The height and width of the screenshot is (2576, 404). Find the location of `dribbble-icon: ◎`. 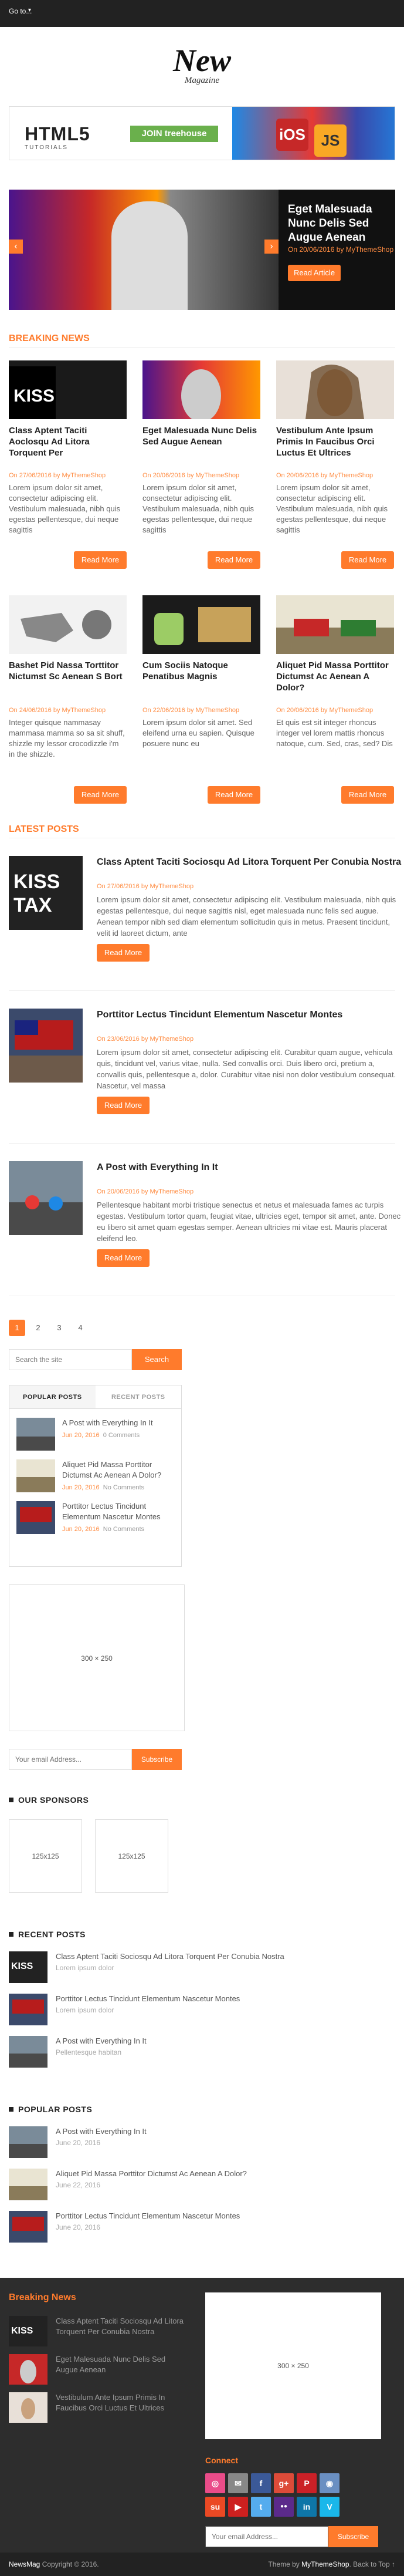

dribbble-icon: ◎ is located at coordinates (215, 2483).